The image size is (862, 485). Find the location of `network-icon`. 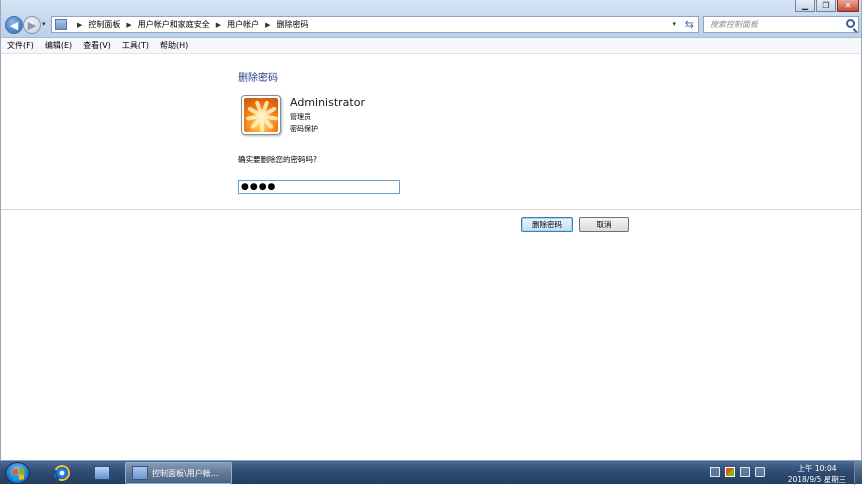

network-icon is located at coordinates (745, 472).